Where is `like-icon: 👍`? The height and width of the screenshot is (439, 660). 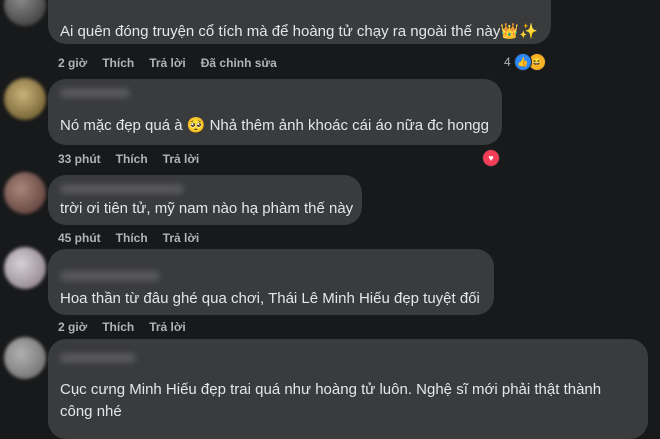 like-icon: 👍 is located at coordinates (522, 62).